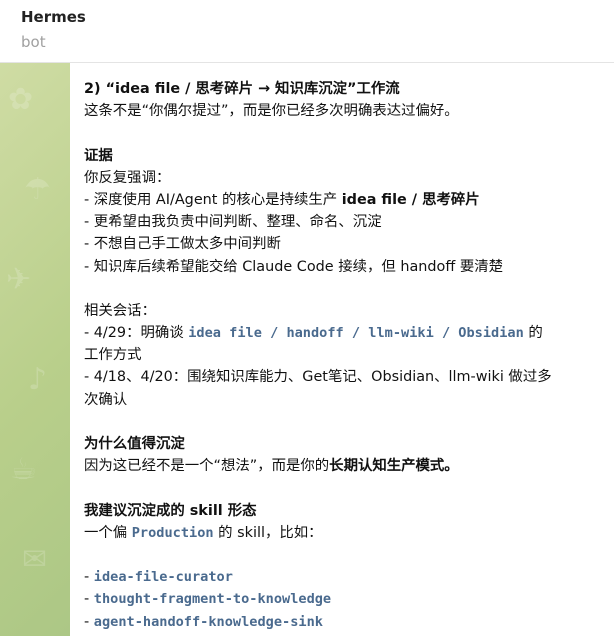 The image size is (614, 636). What do you see at coordinates (38, 379) in the screenshot?
I see `doodle-icon: ♪` at bounding box center [38, 379].